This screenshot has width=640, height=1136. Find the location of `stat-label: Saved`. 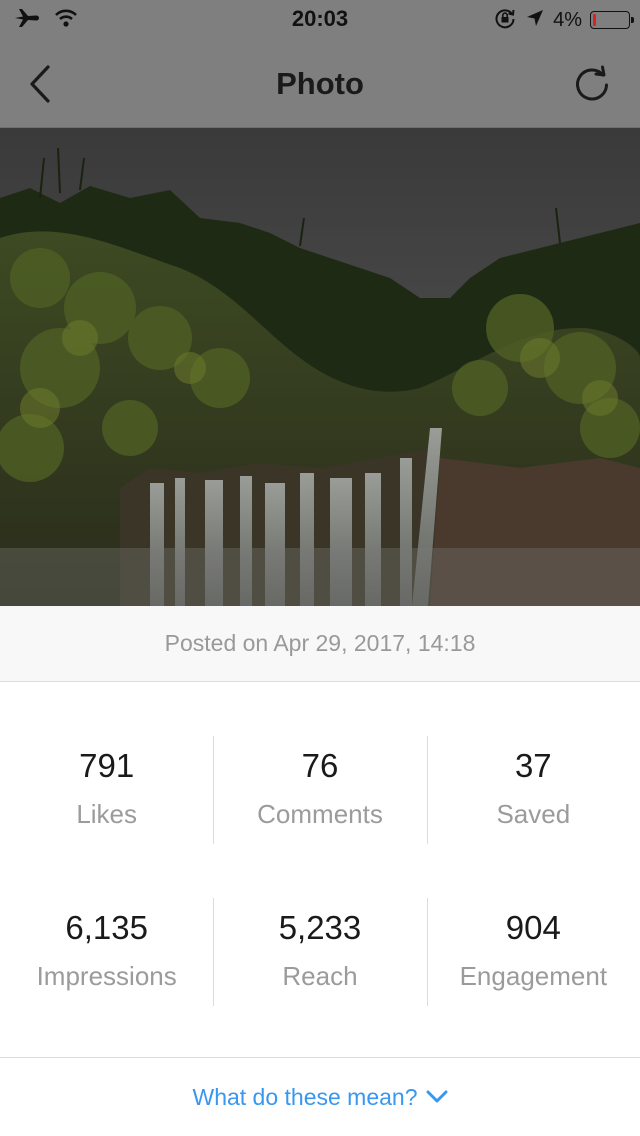

stat-label: Saved is located at coordinates (533, 814).